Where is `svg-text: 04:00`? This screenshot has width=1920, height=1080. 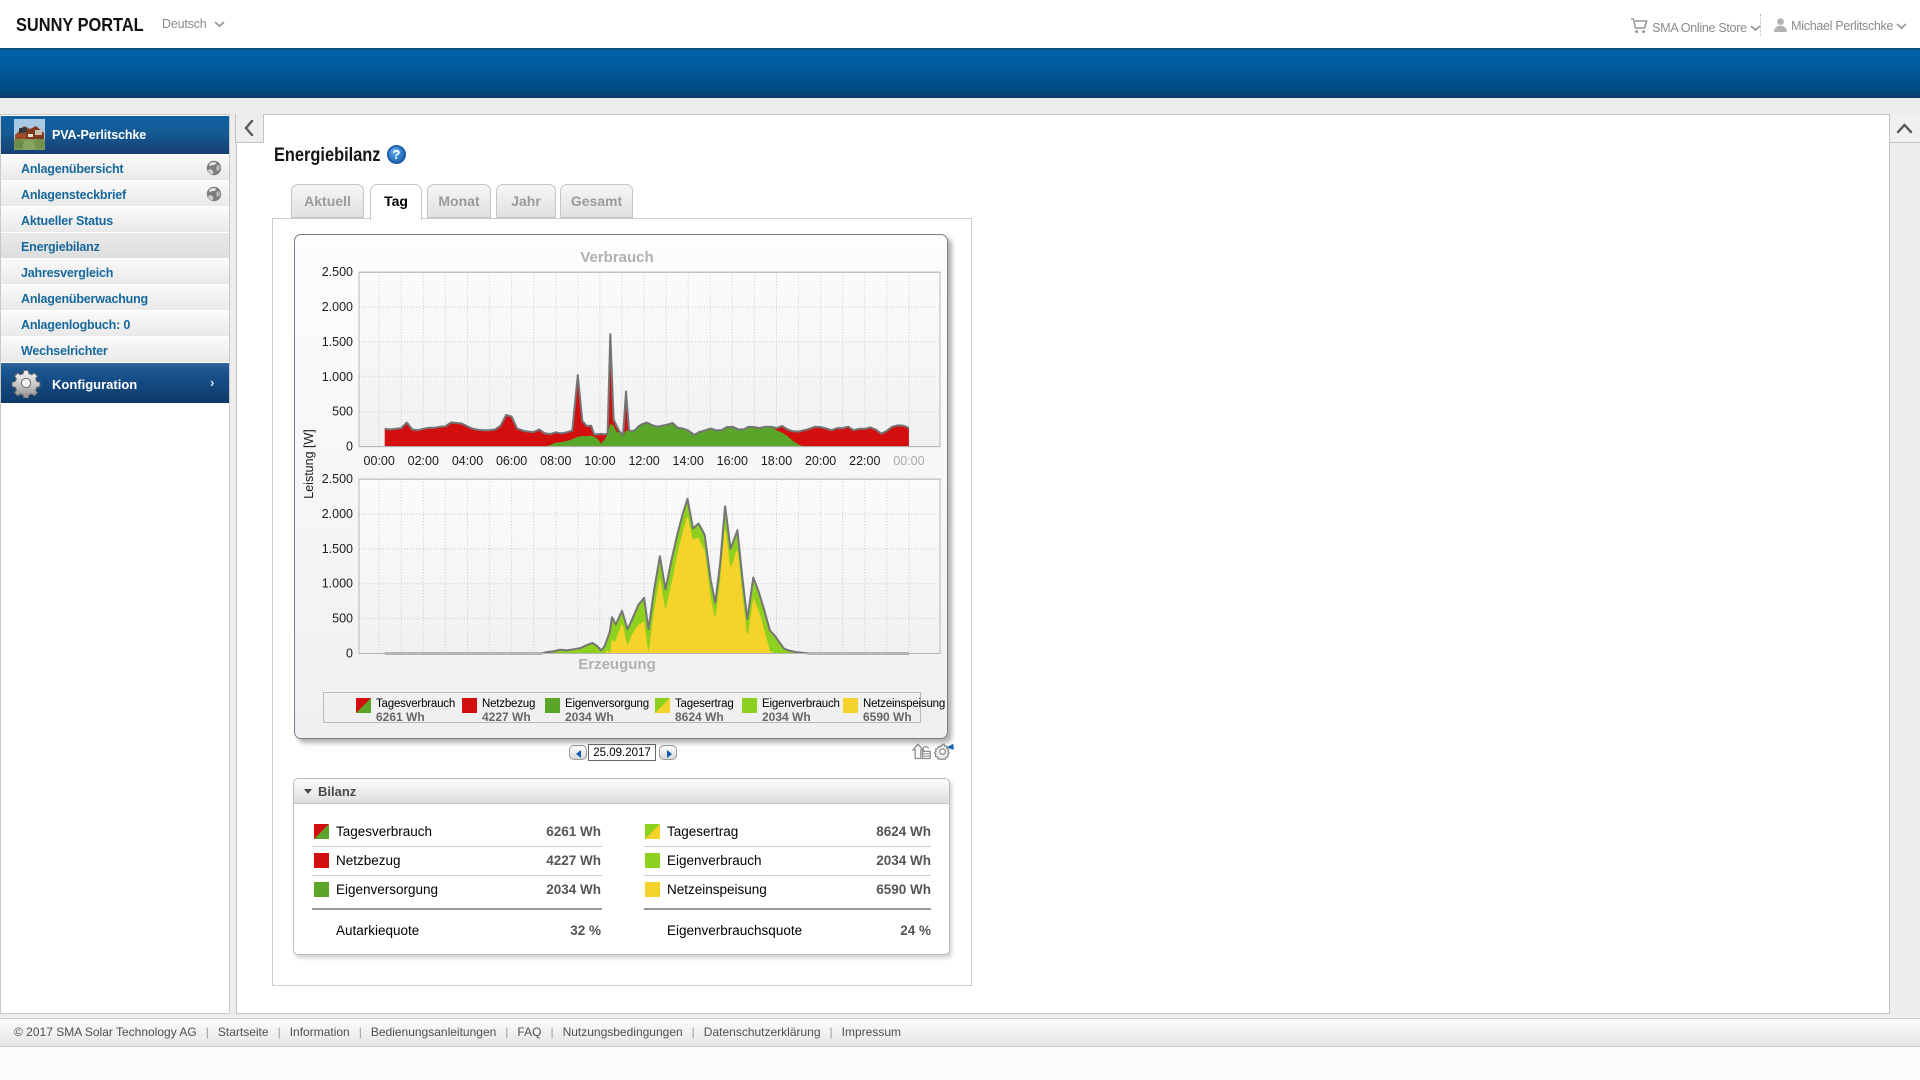
svg-text: 04:00 is located at coordinates (467, 461).